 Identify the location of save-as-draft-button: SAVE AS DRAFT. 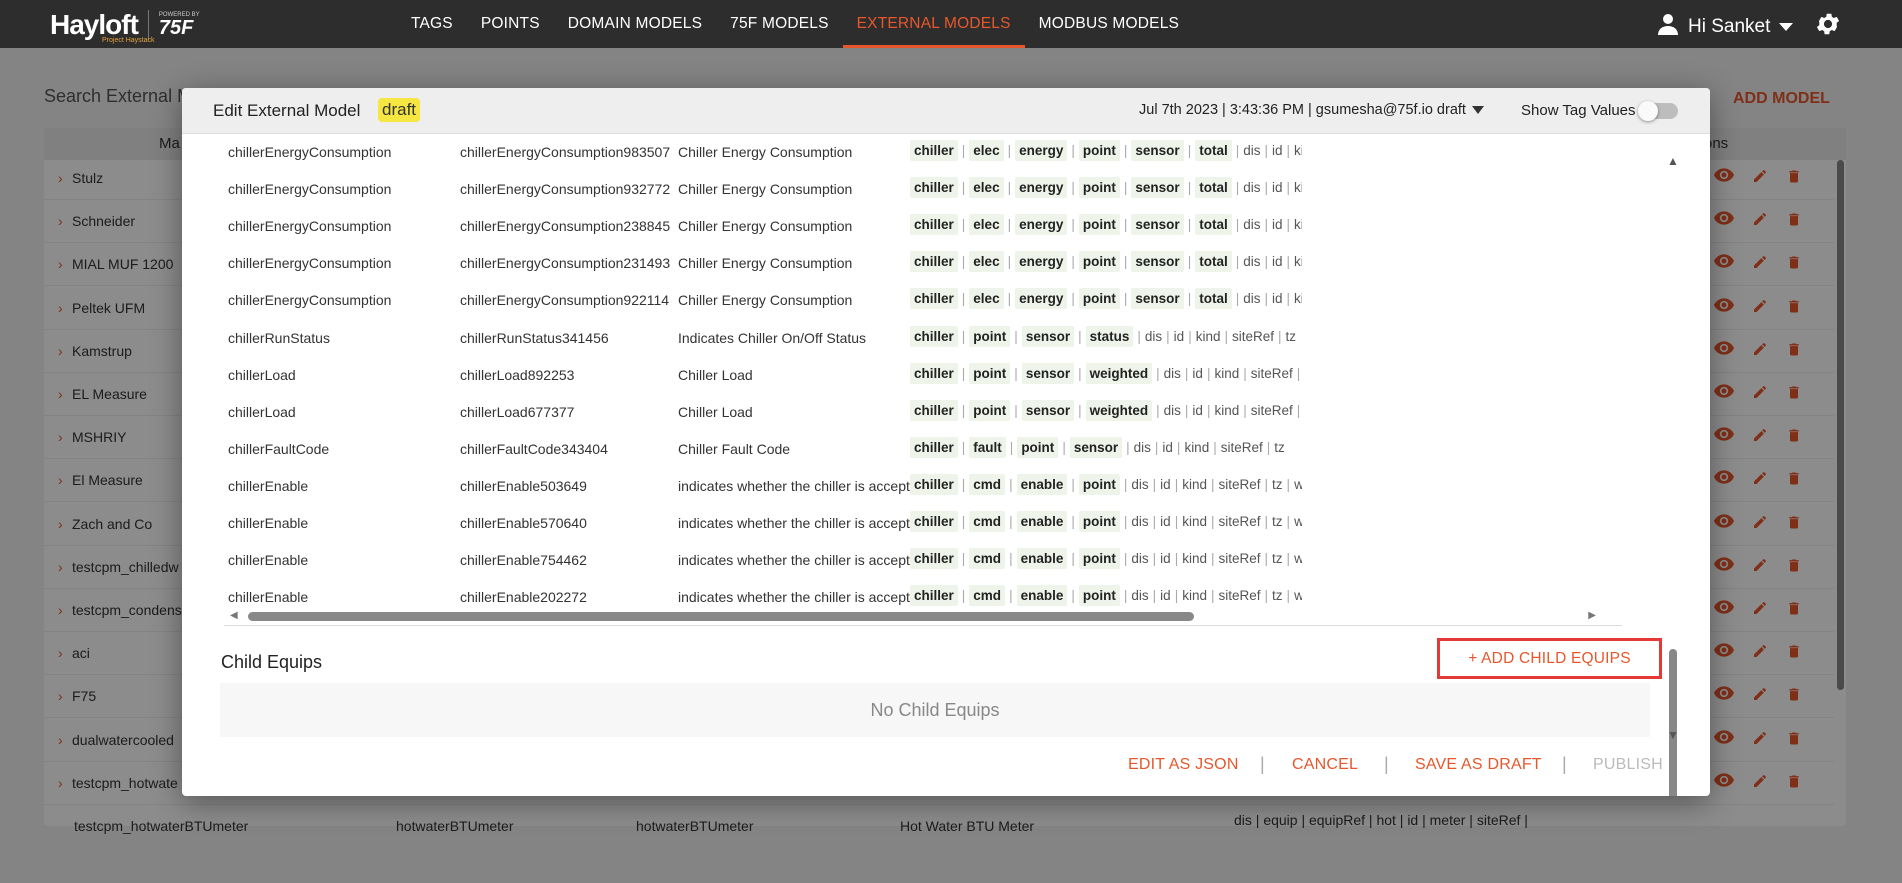
(1478, 765).